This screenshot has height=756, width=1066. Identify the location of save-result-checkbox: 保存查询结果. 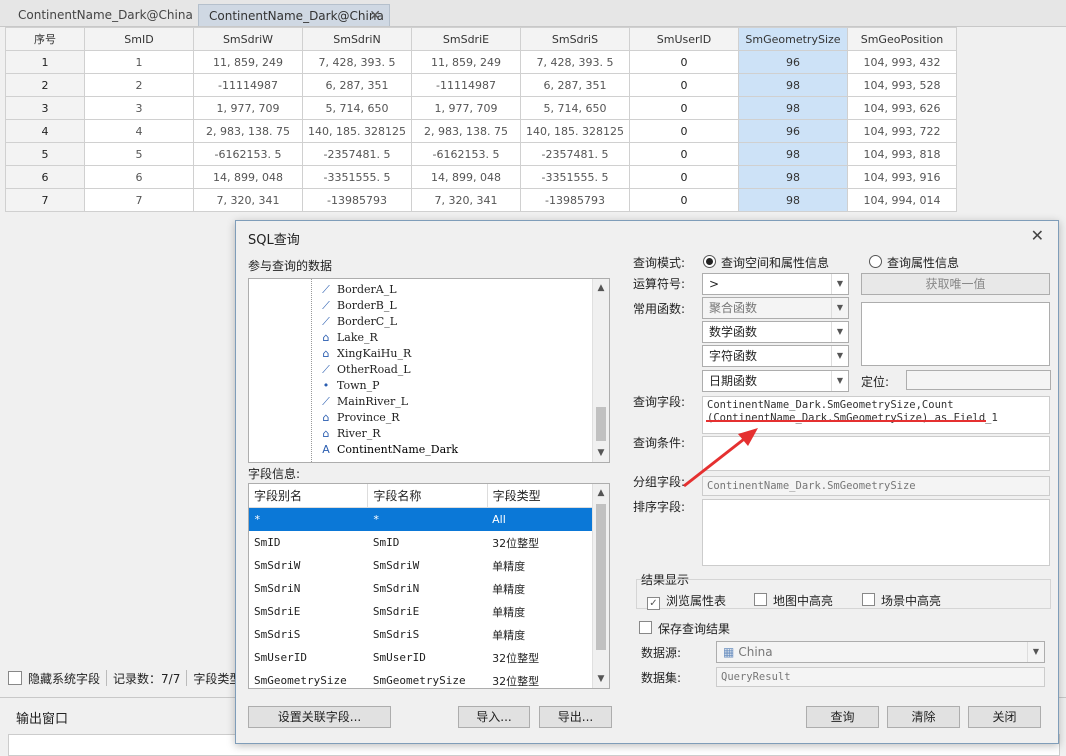
(684, 628).